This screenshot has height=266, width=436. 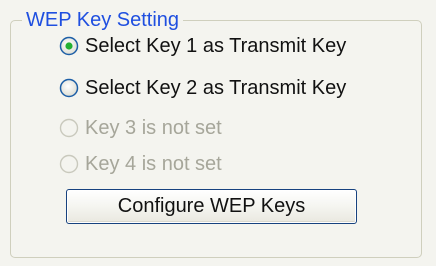 I want to click on radio-key-1-option: Select Key 1 as Transmit Key, so click(x=202, y=46).